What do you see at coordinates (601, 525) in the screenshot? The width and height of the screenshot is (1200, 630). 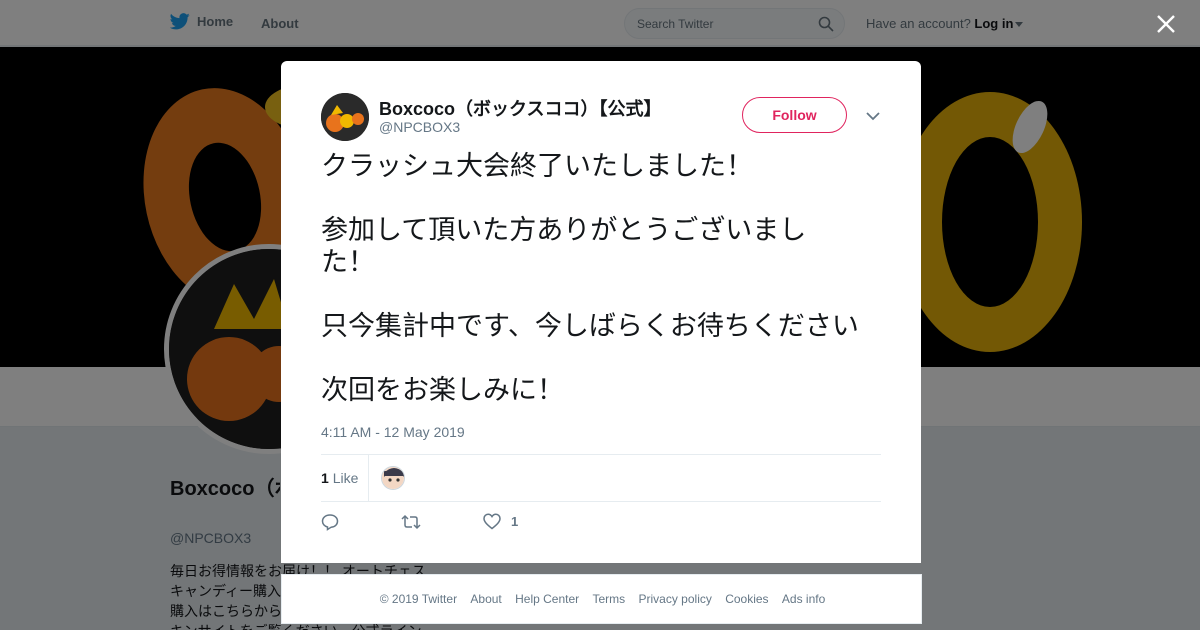 I see `tweet-actions: 1` at bounding box center [601, 525].